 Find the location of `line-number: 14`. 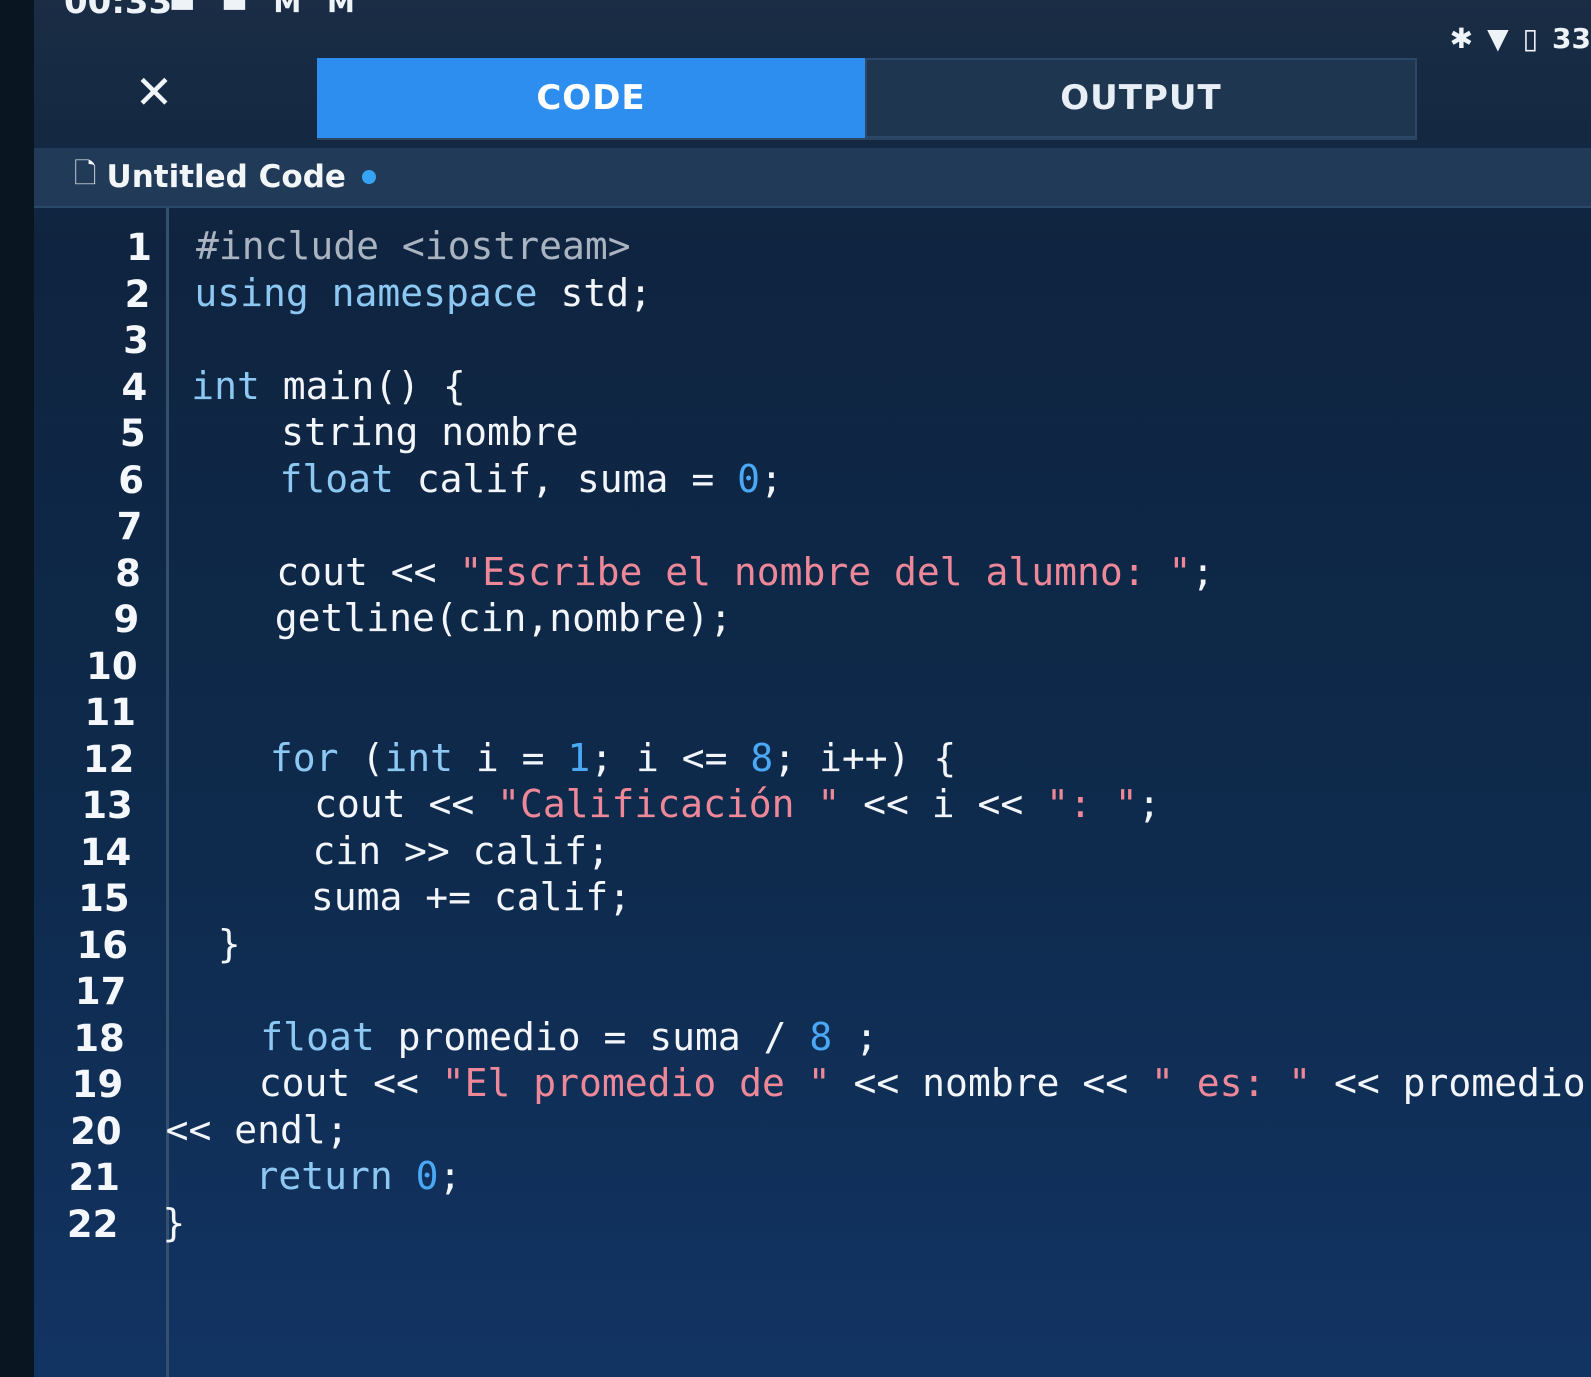

line-number: 14 is located at coordinates (105, 852).